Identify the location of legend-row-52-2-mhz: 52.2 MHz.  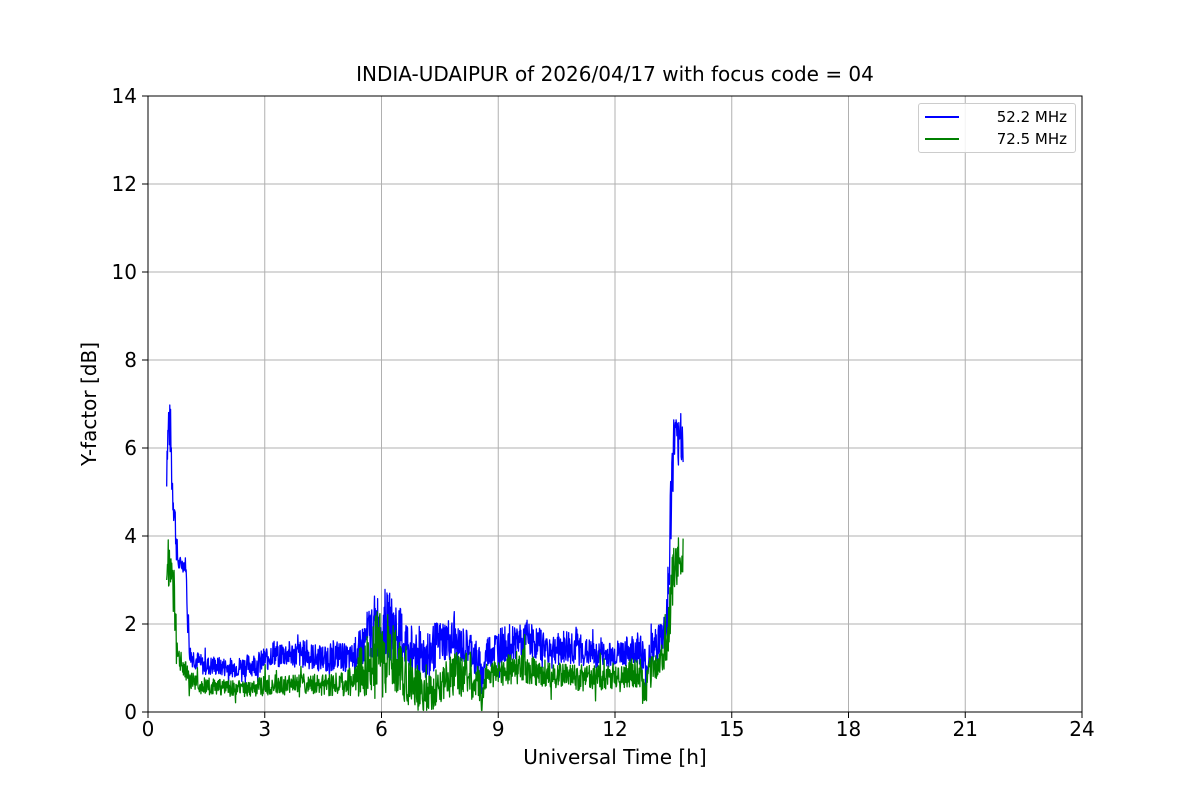
(996, 117).